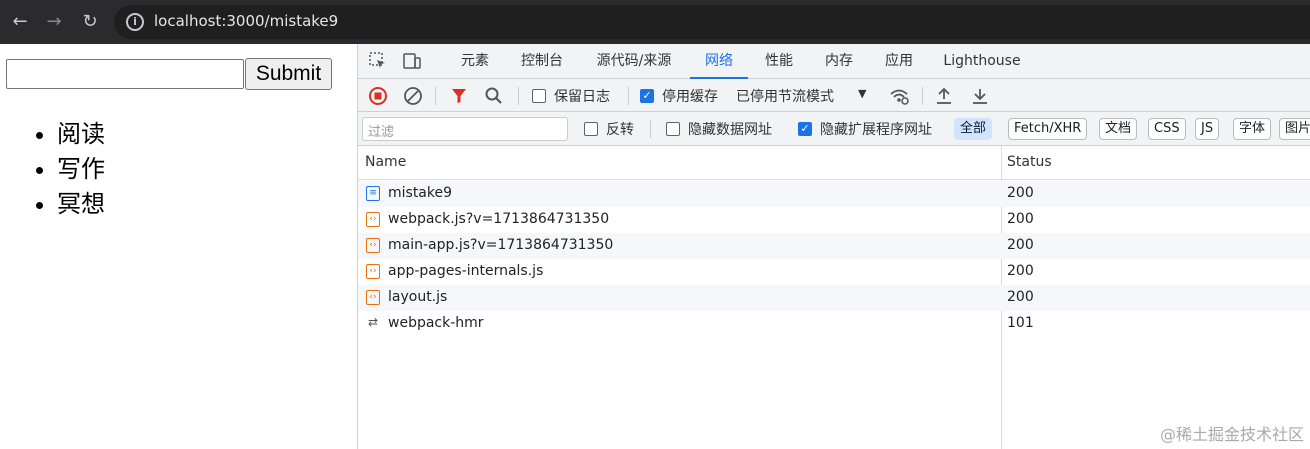 Image resolution: width=1310 pixels, height=449 pixels. I want to click on throttle-select: 已停用节流模式, so click(785, 96).